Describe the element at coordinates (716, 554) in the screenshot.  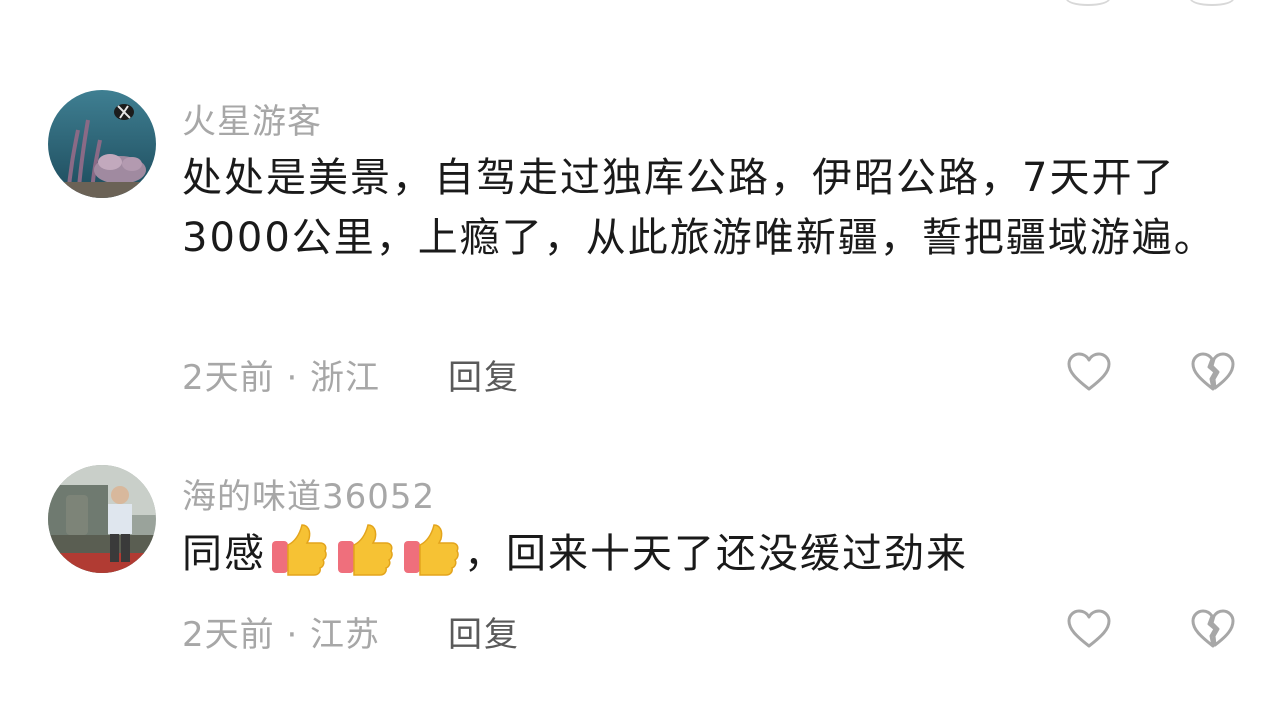
I see `comment-text-after: ，回来十天了还没缓过劲来` at that location.